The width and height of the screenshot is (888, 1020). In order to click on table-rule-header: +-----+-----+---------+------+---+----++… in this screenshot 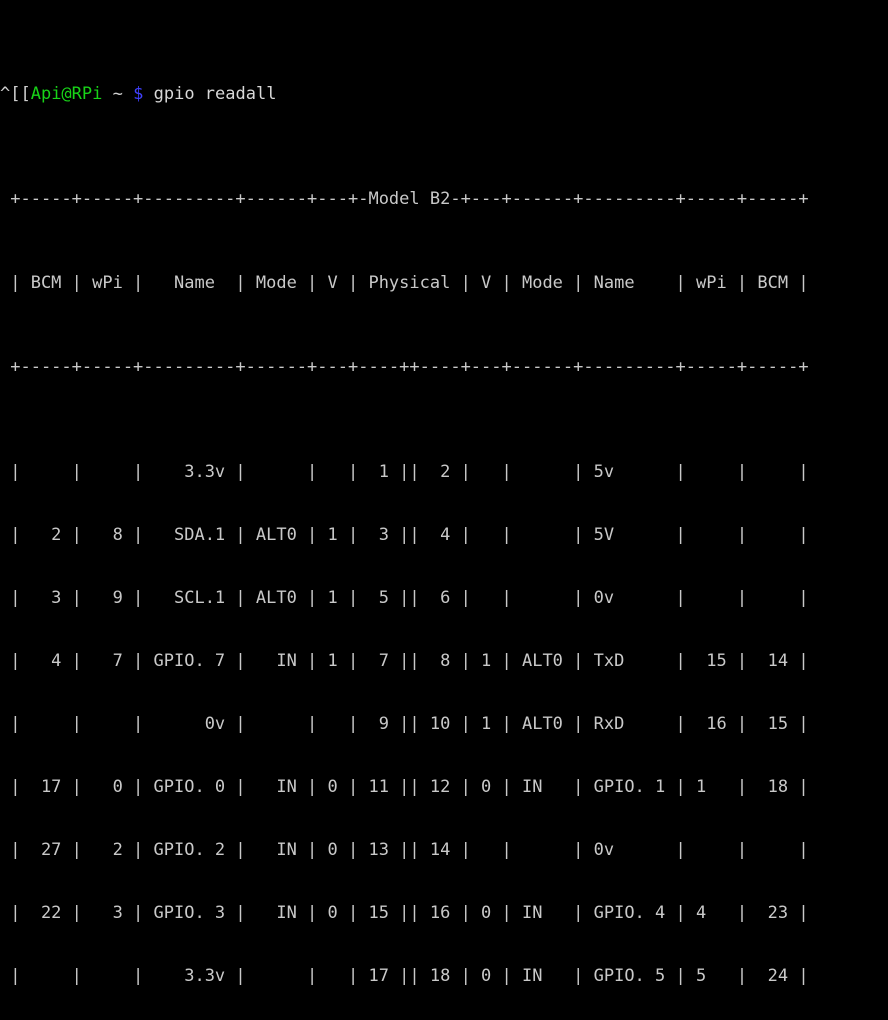, I will do `click(404, 367)`.